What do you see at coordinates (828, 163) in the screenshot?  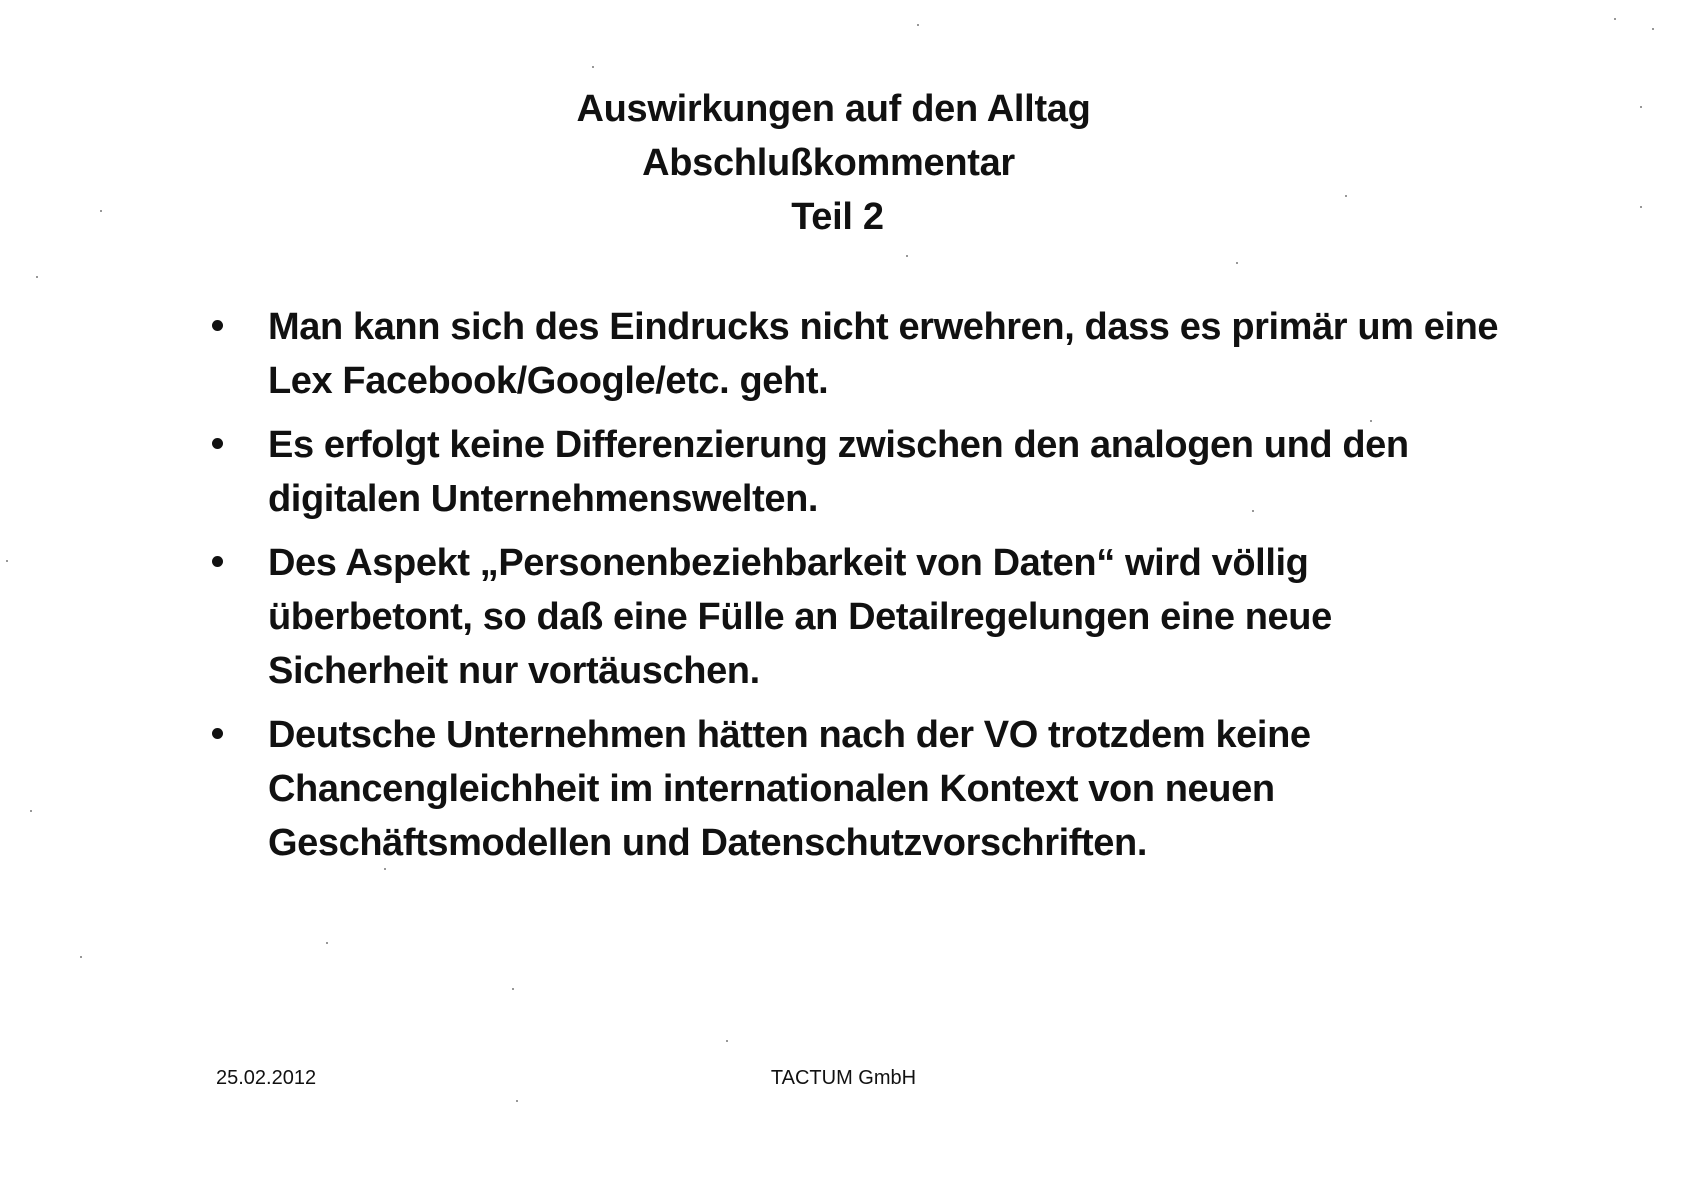 I see `page-subtitle: Abschlußkommentar` at bounding box center [828, 163].